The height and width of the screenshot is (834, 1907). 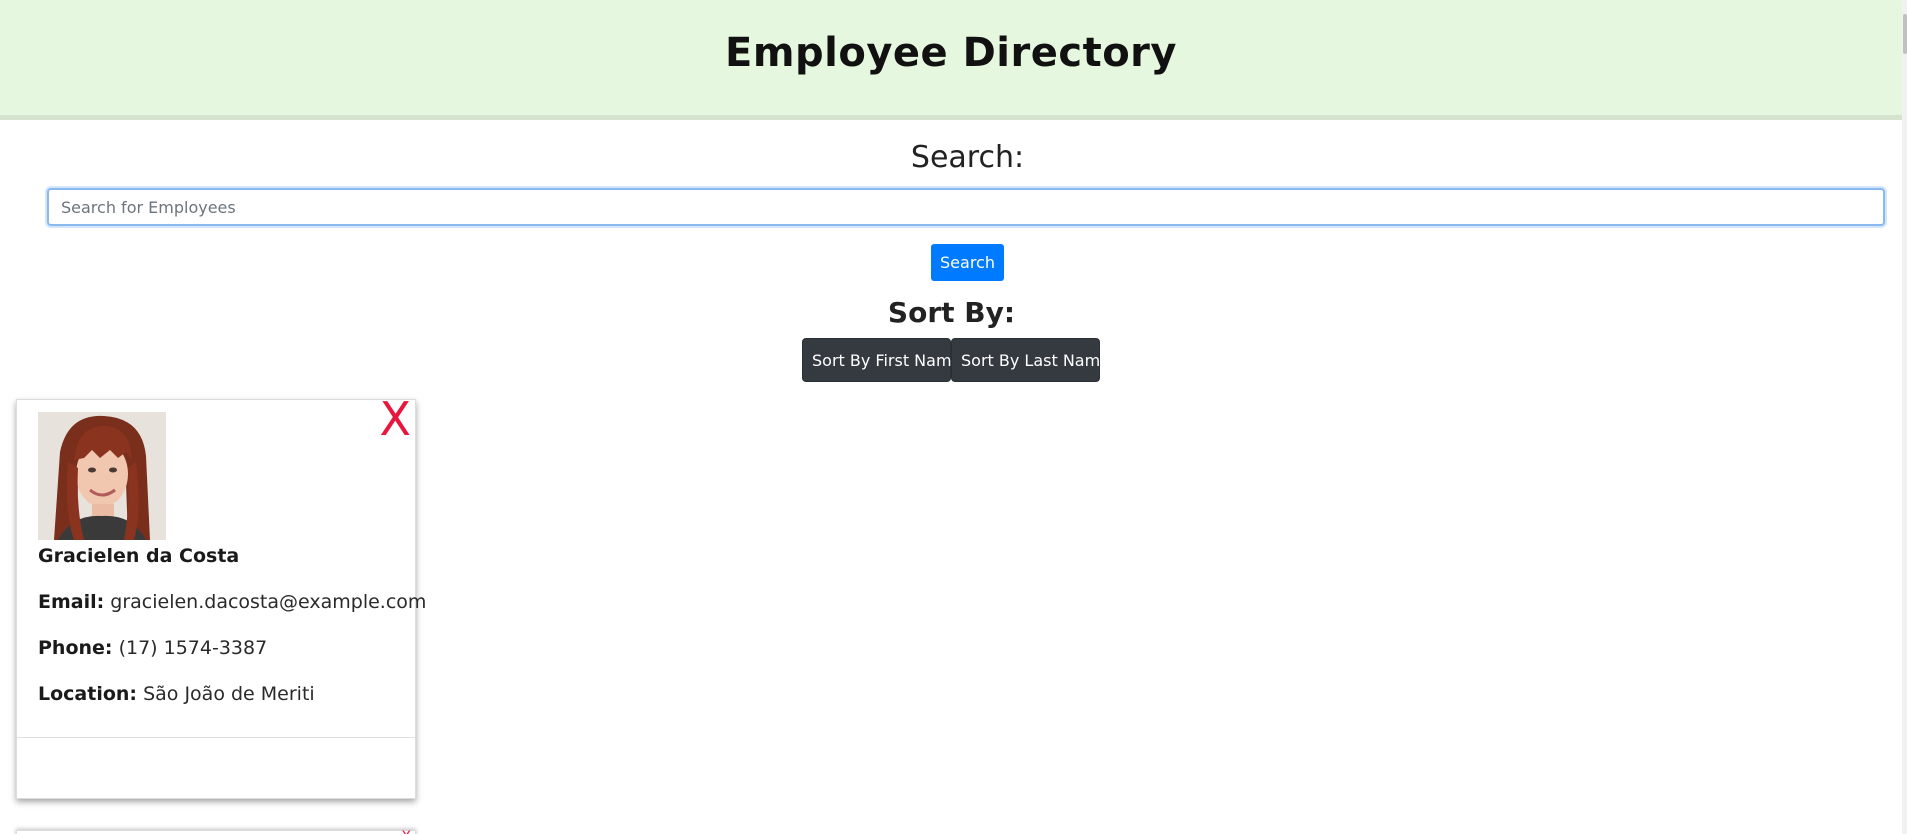 I want to click on phone-label: Phone:, so click(x=75, y=648).